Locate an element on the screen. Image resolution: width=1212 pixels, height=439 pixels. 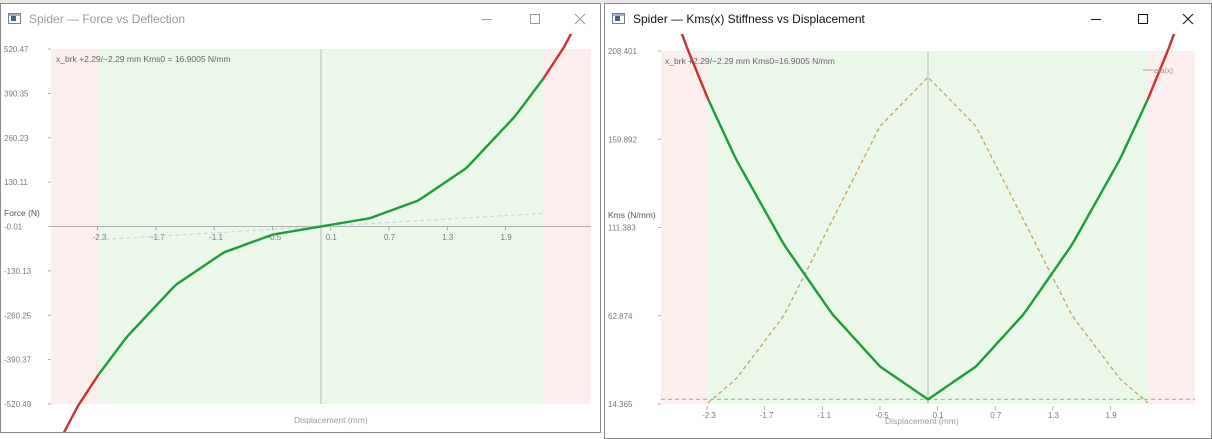
legend-label: eta(x) is located at coordinates (1164, 70).